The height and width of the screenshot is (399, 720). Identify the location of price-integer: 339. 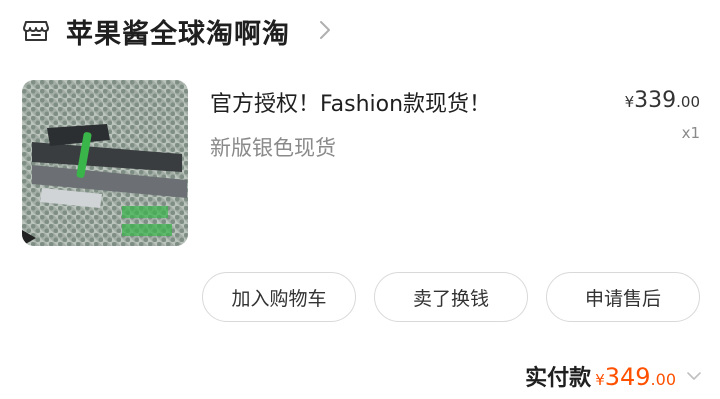
(655, 100).